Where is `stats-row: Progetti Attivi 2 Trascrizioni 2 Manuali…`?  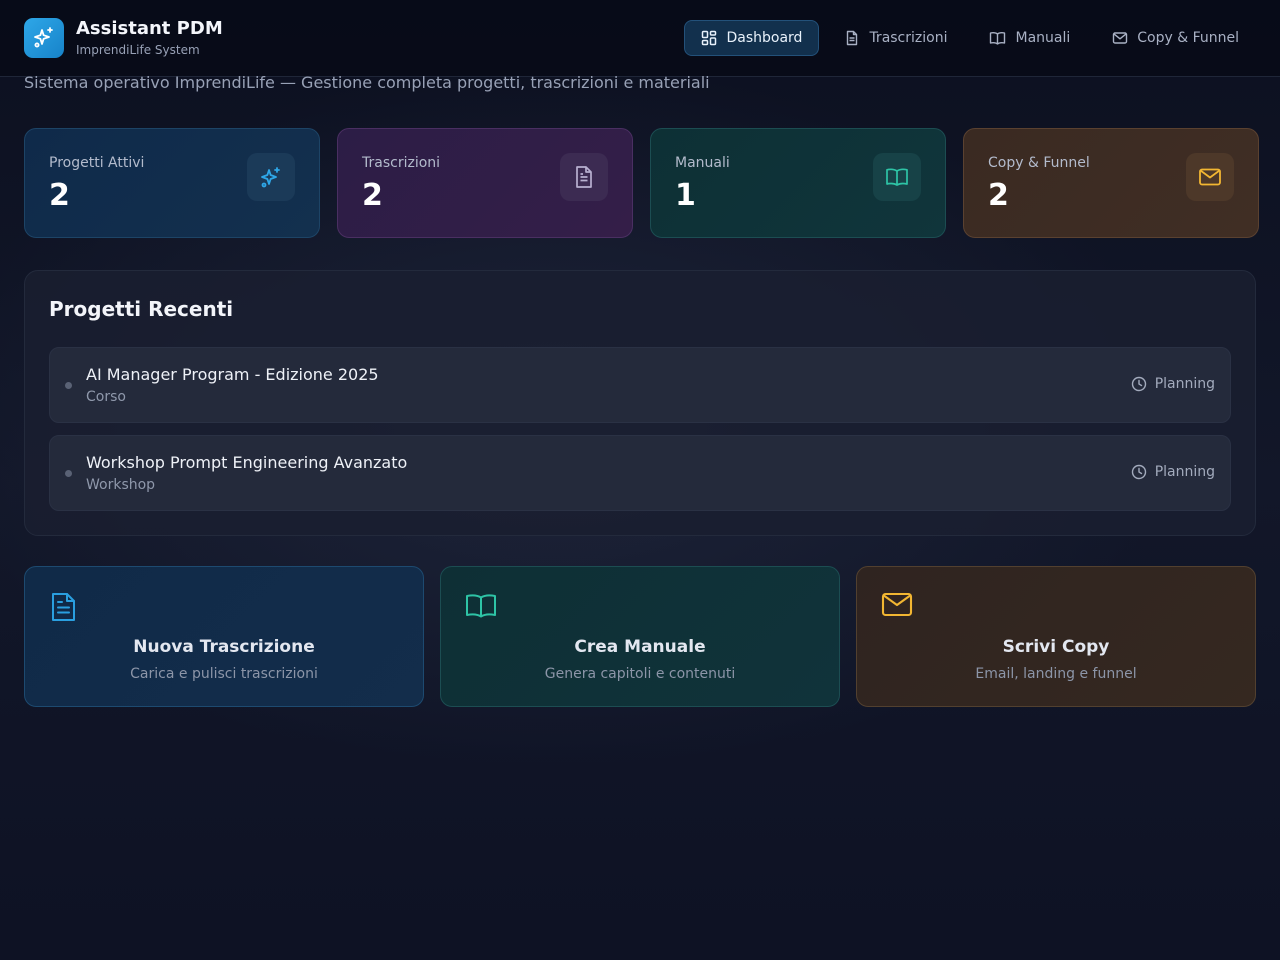 stats-row: Progetti Attivi 2 Trascrizioni 2 Manuali… is located at coordinates (641, 183).